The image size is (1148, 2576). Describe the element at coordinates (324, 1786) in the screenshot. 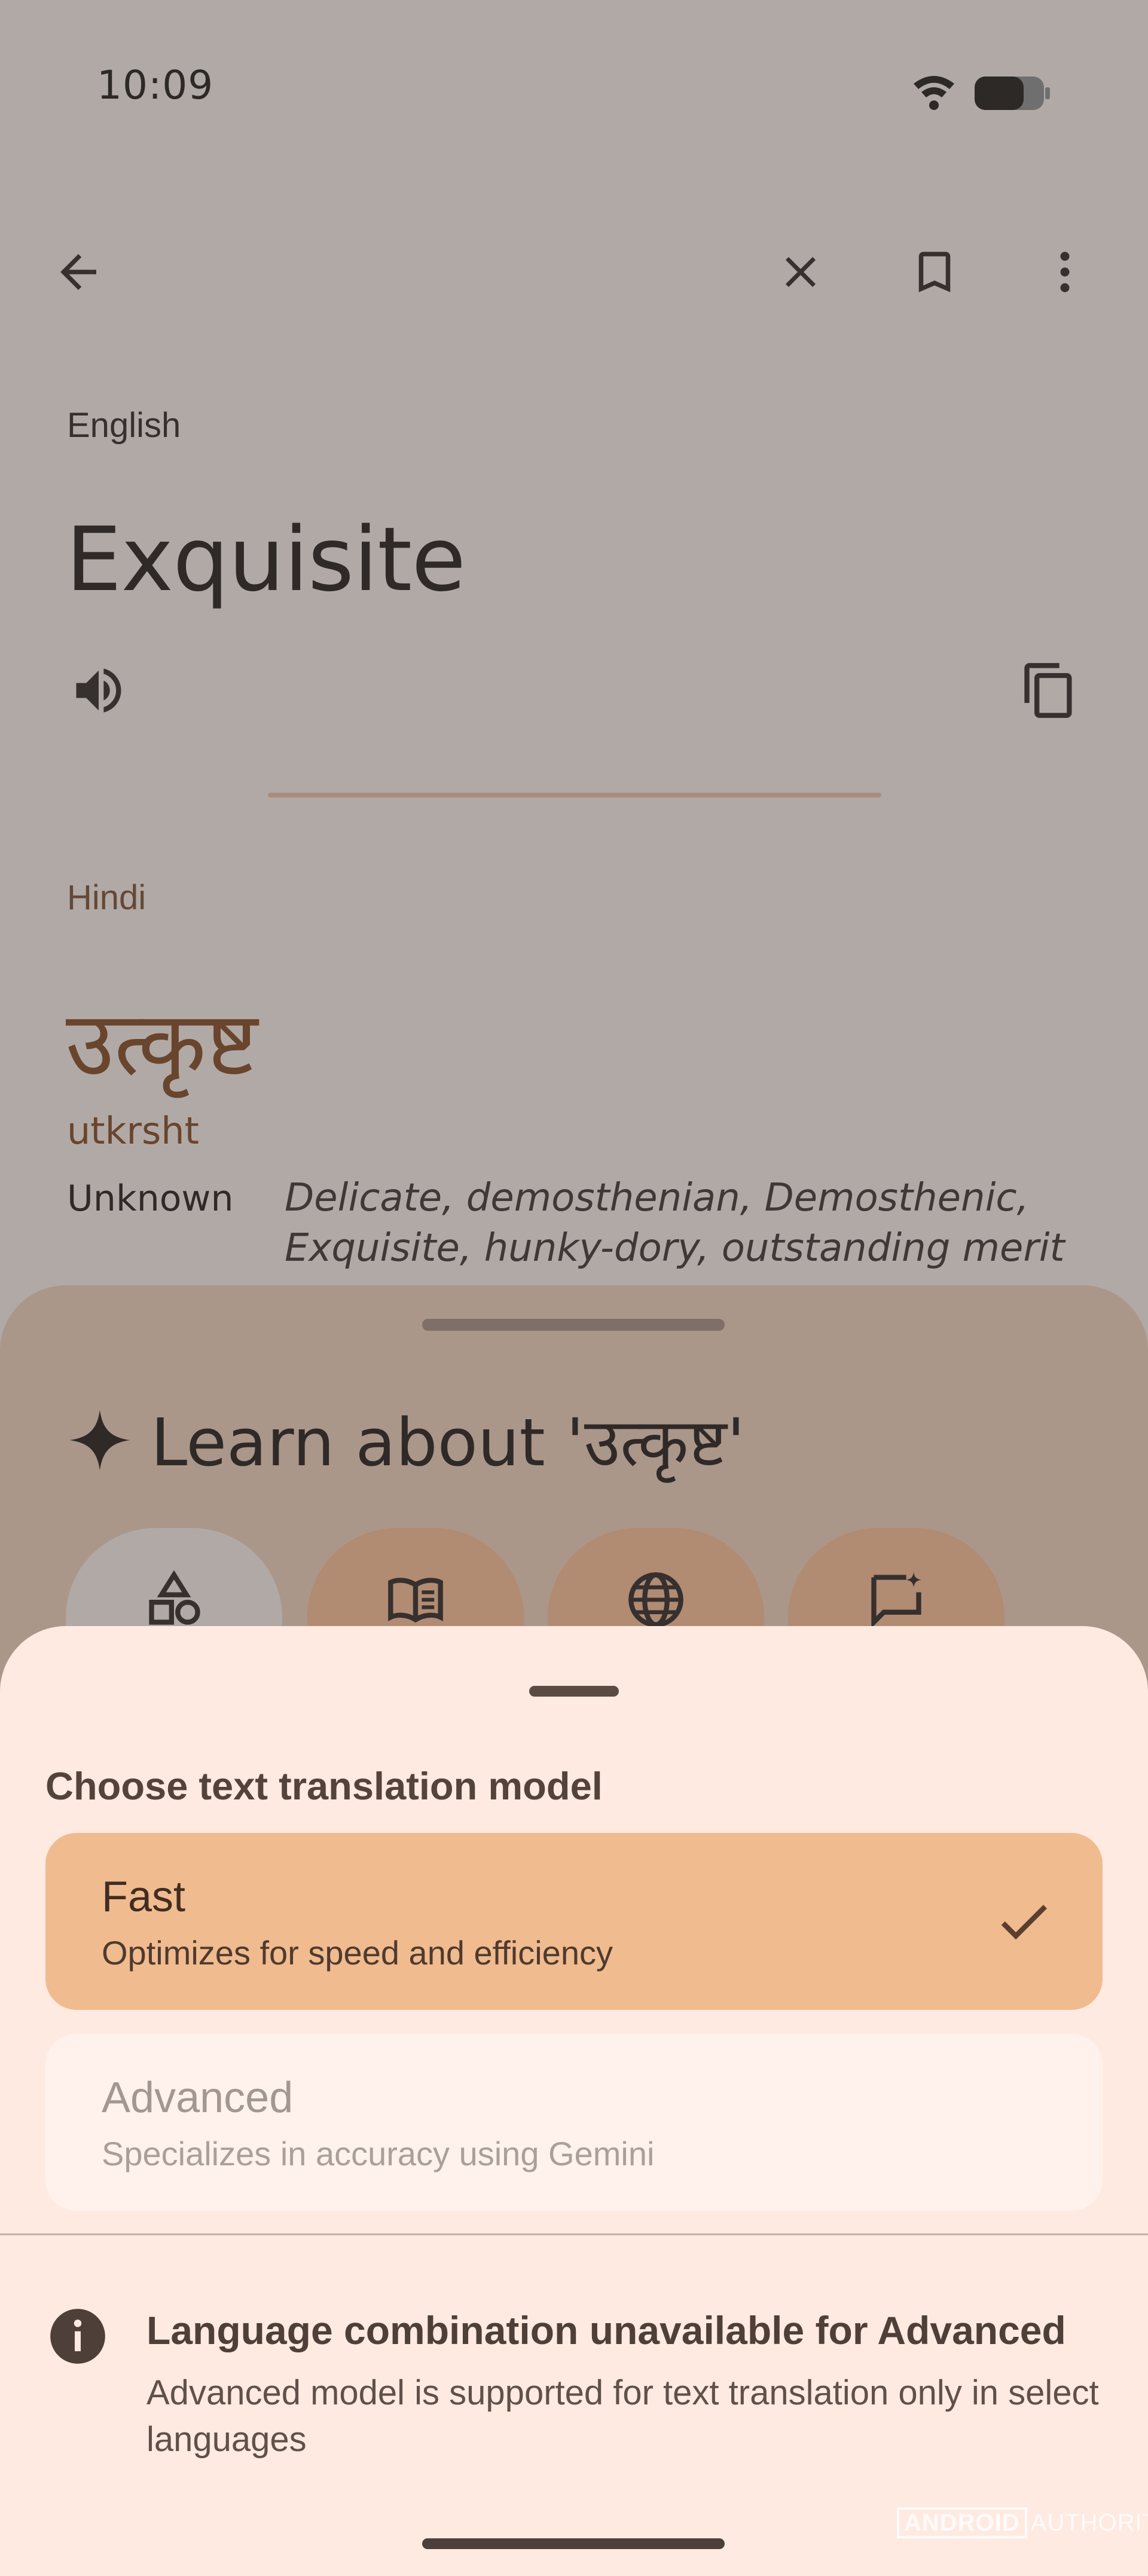

I see `sheet-title: Choose text translation model` at that location.